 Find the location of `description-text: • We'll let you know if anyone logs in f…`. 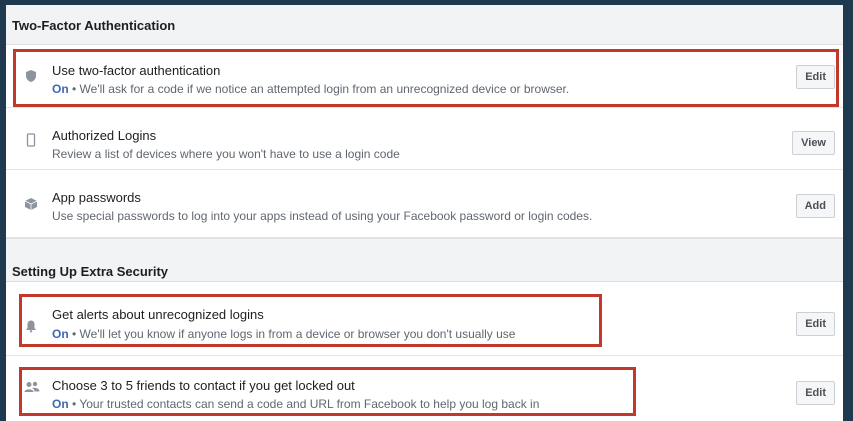

description-text: • We'll let you know if anyone logs in f… is located at coordinates (292, 334).